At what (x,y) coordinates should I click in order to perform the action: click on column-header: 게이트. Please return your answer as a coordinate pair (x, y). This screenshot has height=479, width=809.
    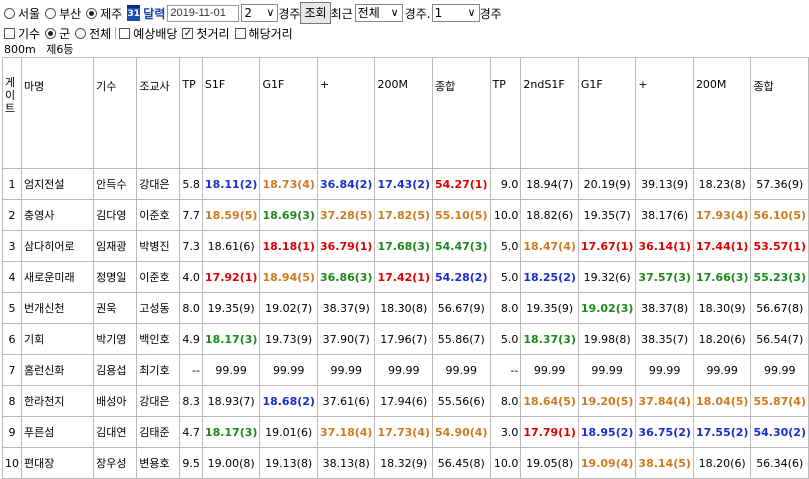
    Looking at the image, I should click on (12, 113).